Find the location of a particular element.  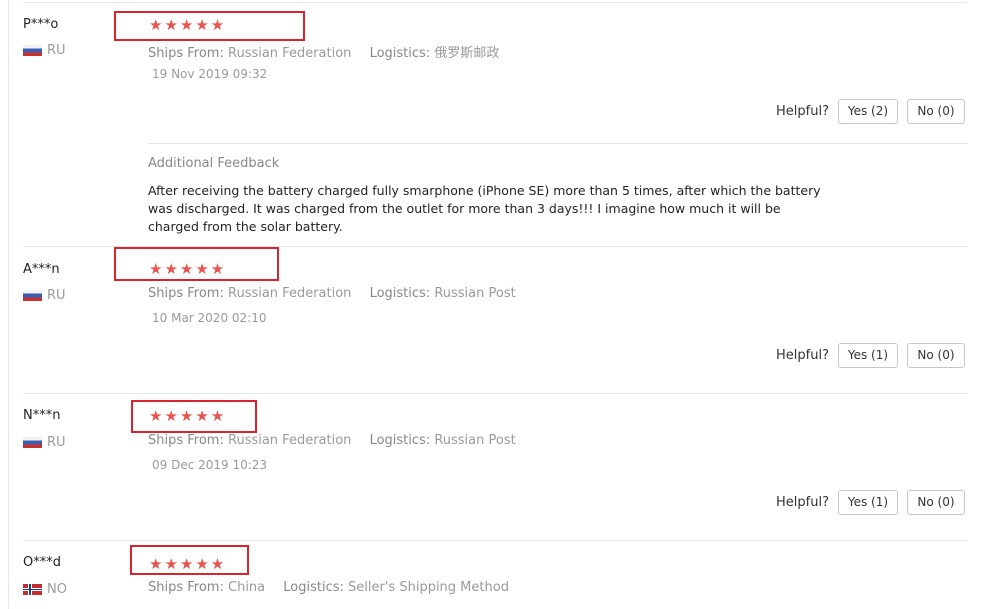

ships-from-value: China is located at coordinates (247, 587).